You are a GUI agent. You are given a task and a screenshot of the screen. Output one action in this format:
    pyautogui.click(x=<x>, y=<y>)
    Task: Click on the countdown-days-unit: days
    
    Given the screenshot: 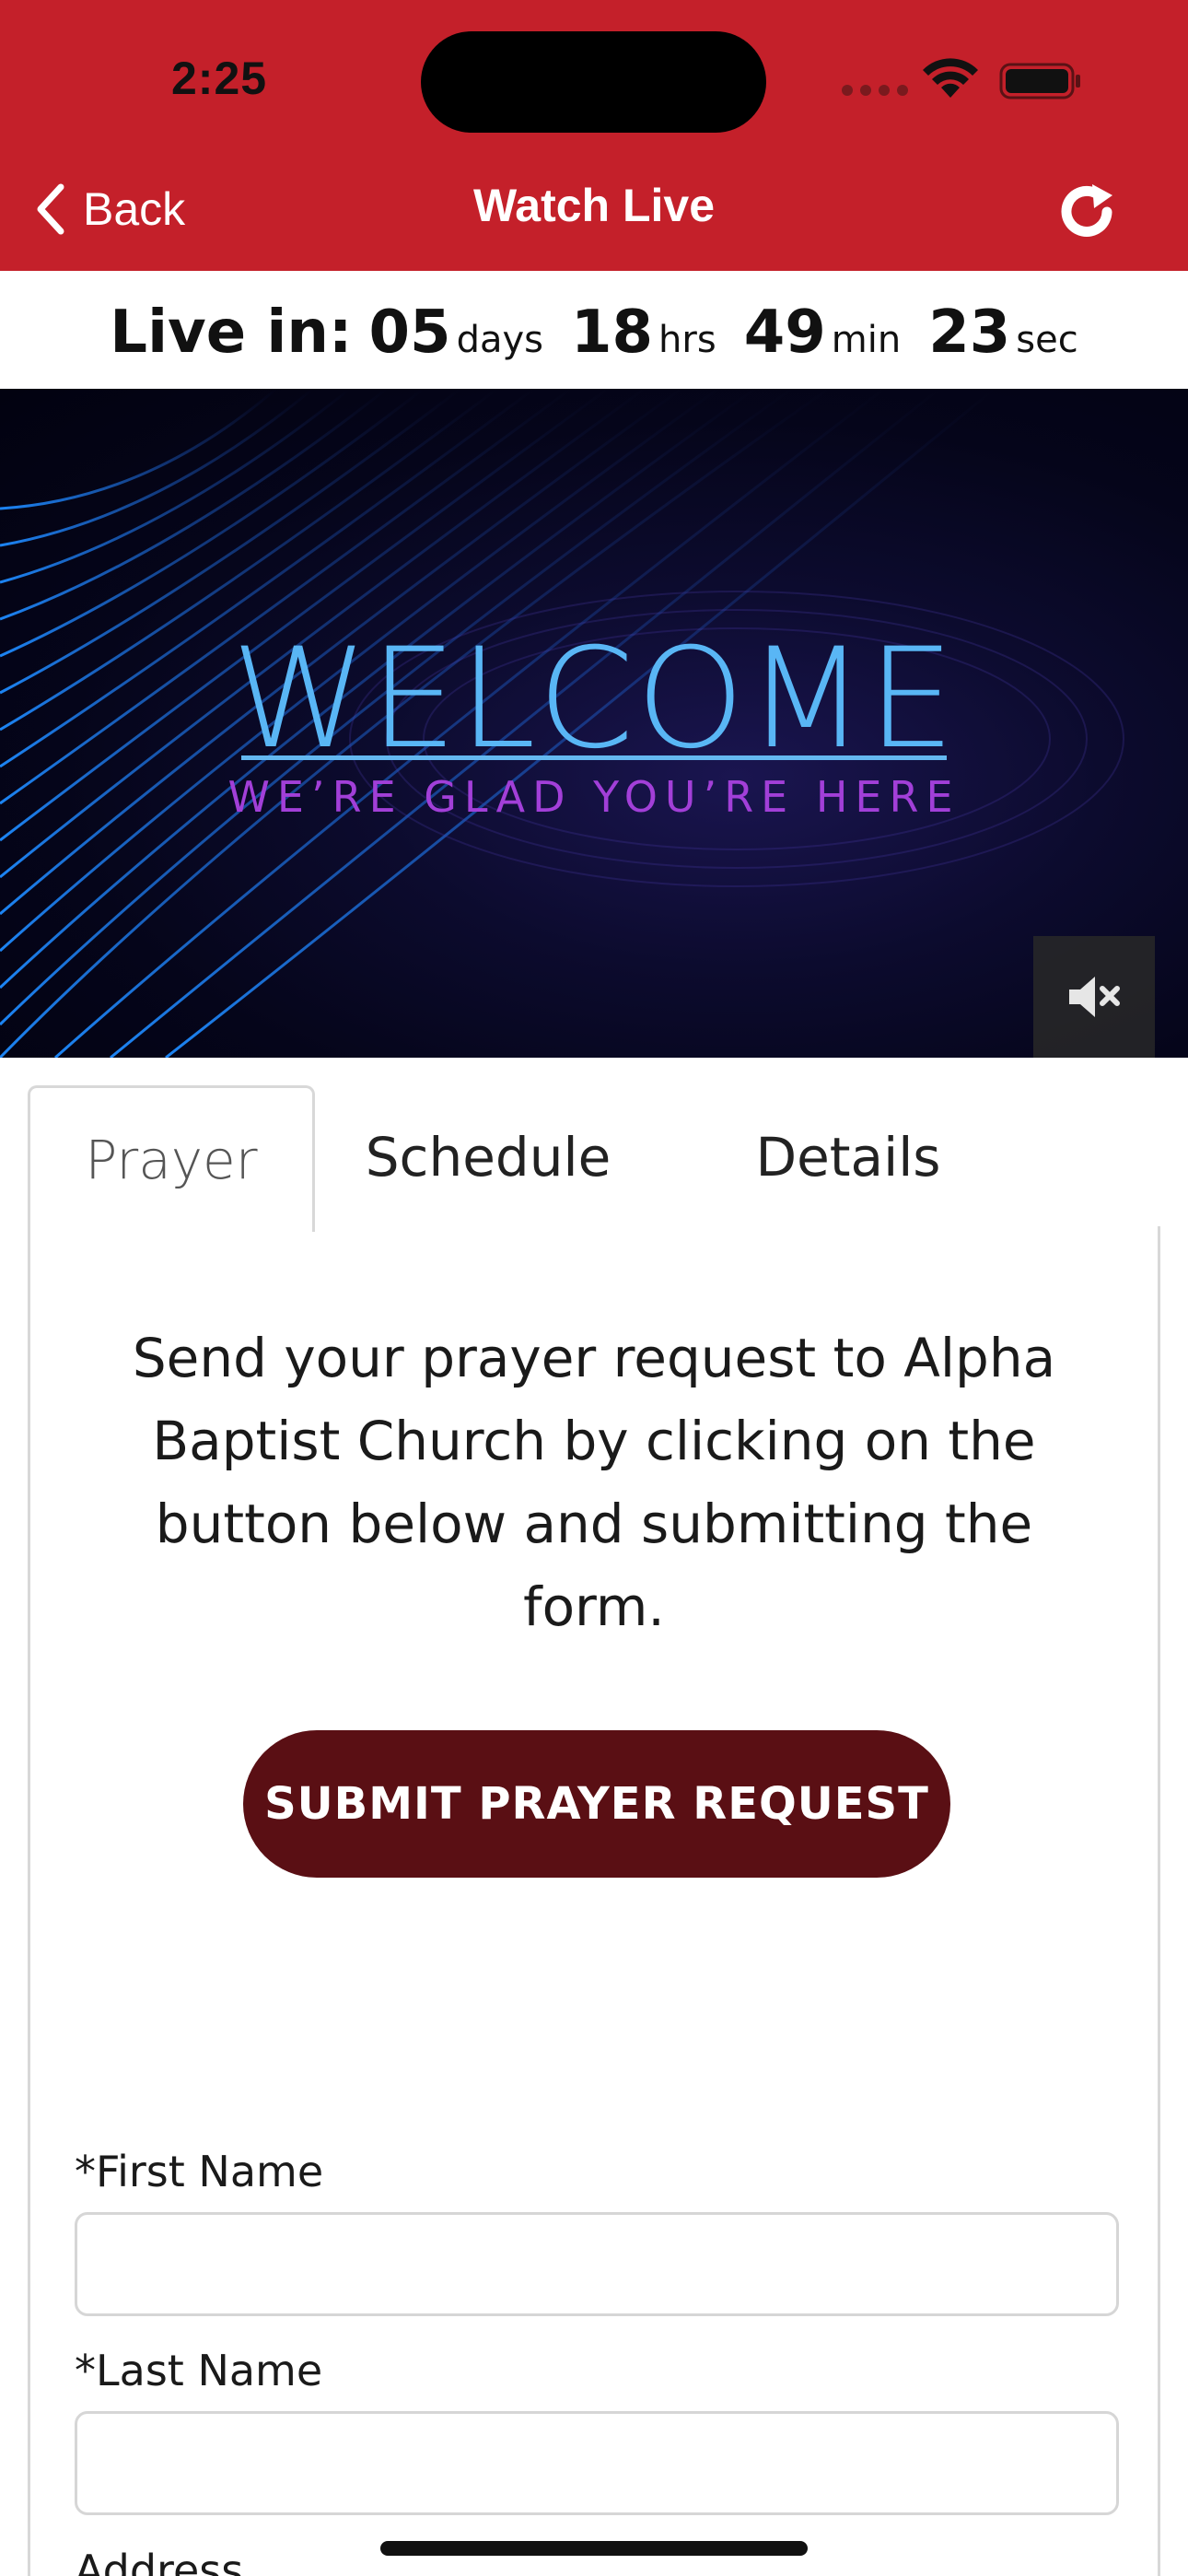 What is the action you would take?
    pyautogui.click(x=499, y=340)
    